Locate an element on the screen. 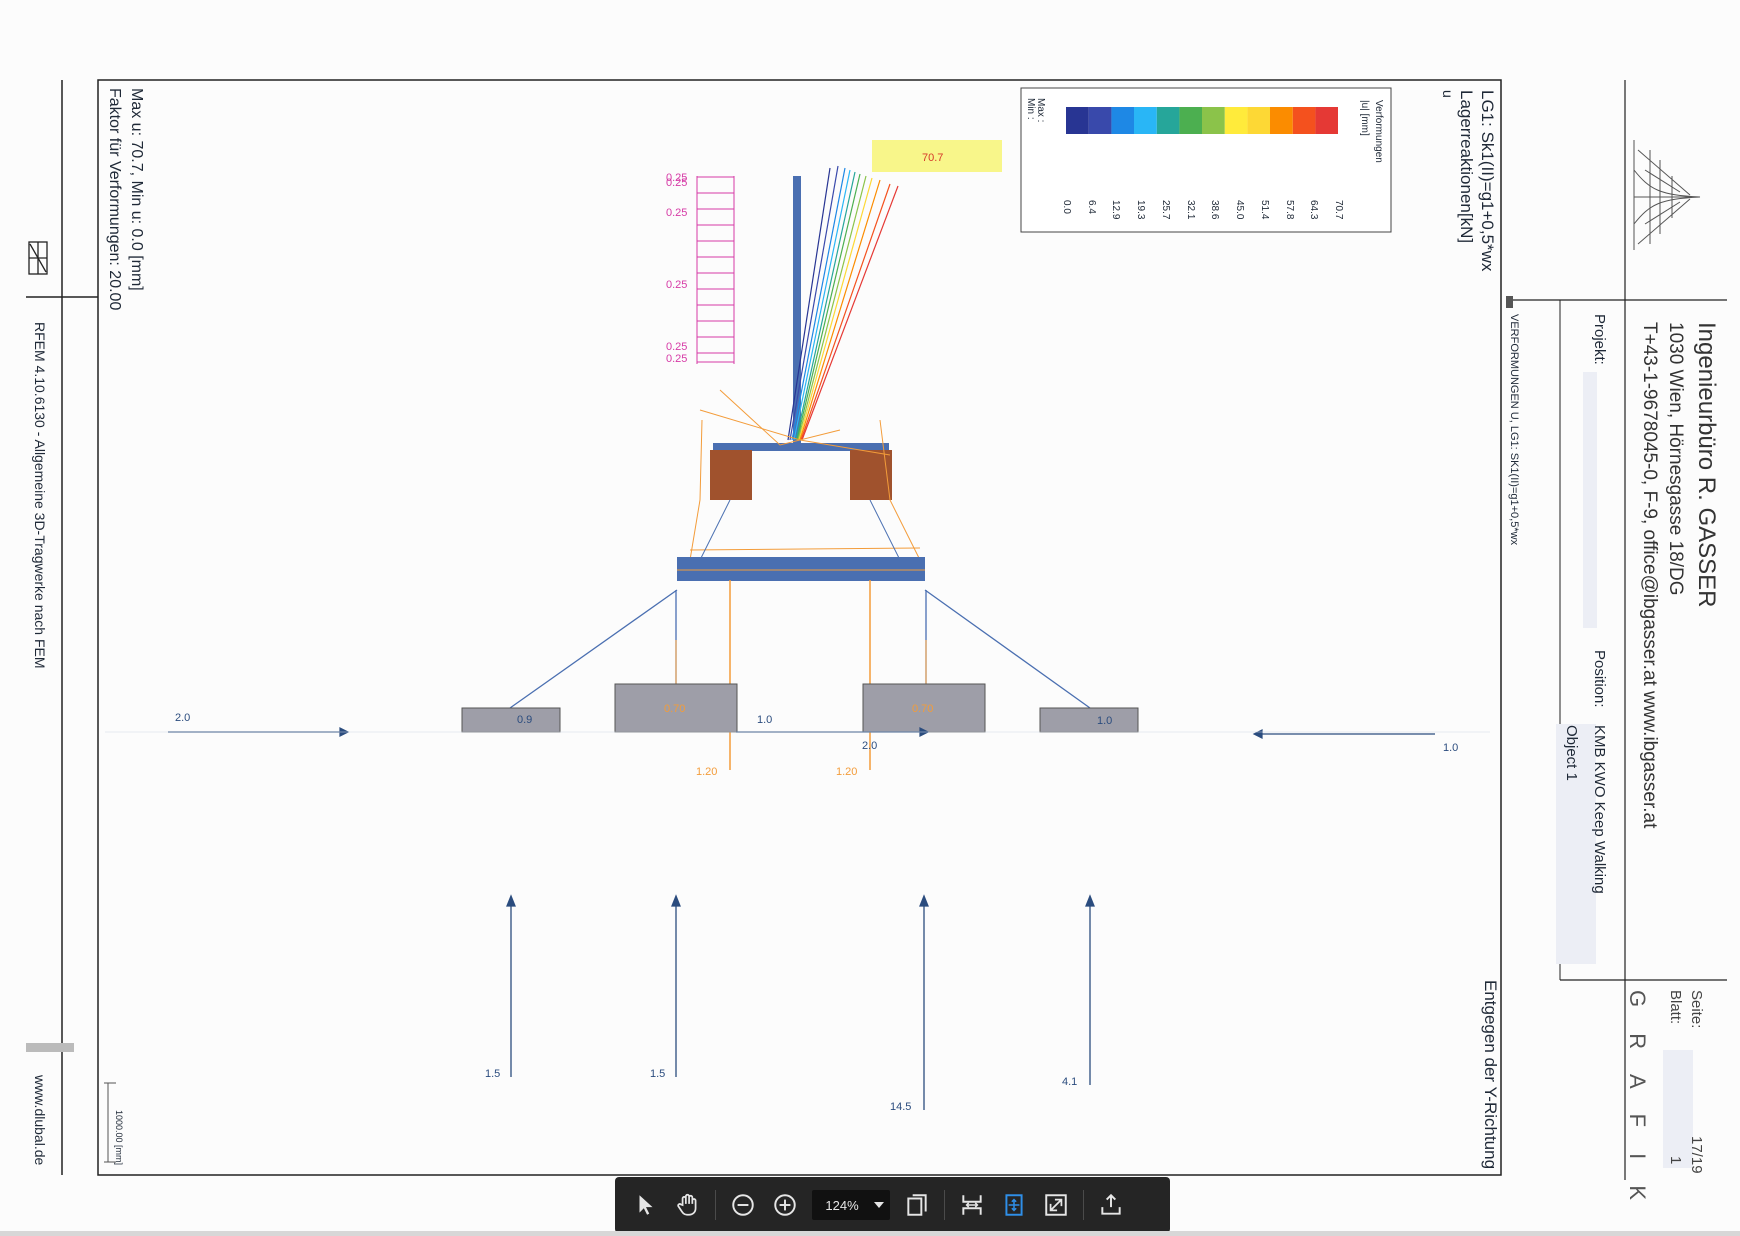 This screenshot has width=1740, height=1236. side-title: VERFORMUNGEN U, LG1: SK1(II)=g1+0,5*wx is located at coordinates (1514, 430).